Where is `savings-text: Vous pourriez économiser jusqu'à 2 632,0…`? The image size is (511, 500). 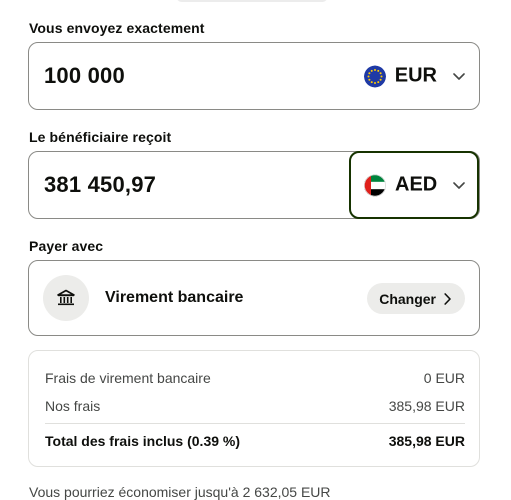 savings-text: Vous pourriez économiser jusqu'à 2 632,0… is located at coordinates (180, 492).